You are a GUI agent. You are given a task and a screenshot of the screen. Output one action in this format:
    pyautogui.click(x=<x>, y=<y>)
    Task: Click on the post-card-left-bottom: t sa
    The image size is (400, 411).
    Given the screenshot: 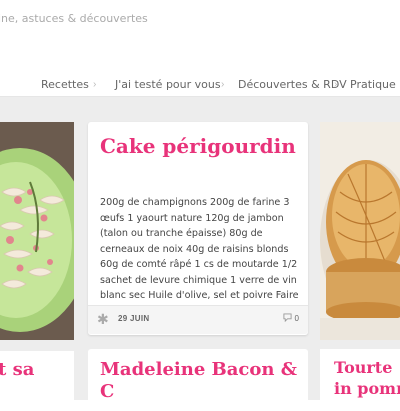 What is the action you would take?
    pyautogui.click(x=37, y=381)
    